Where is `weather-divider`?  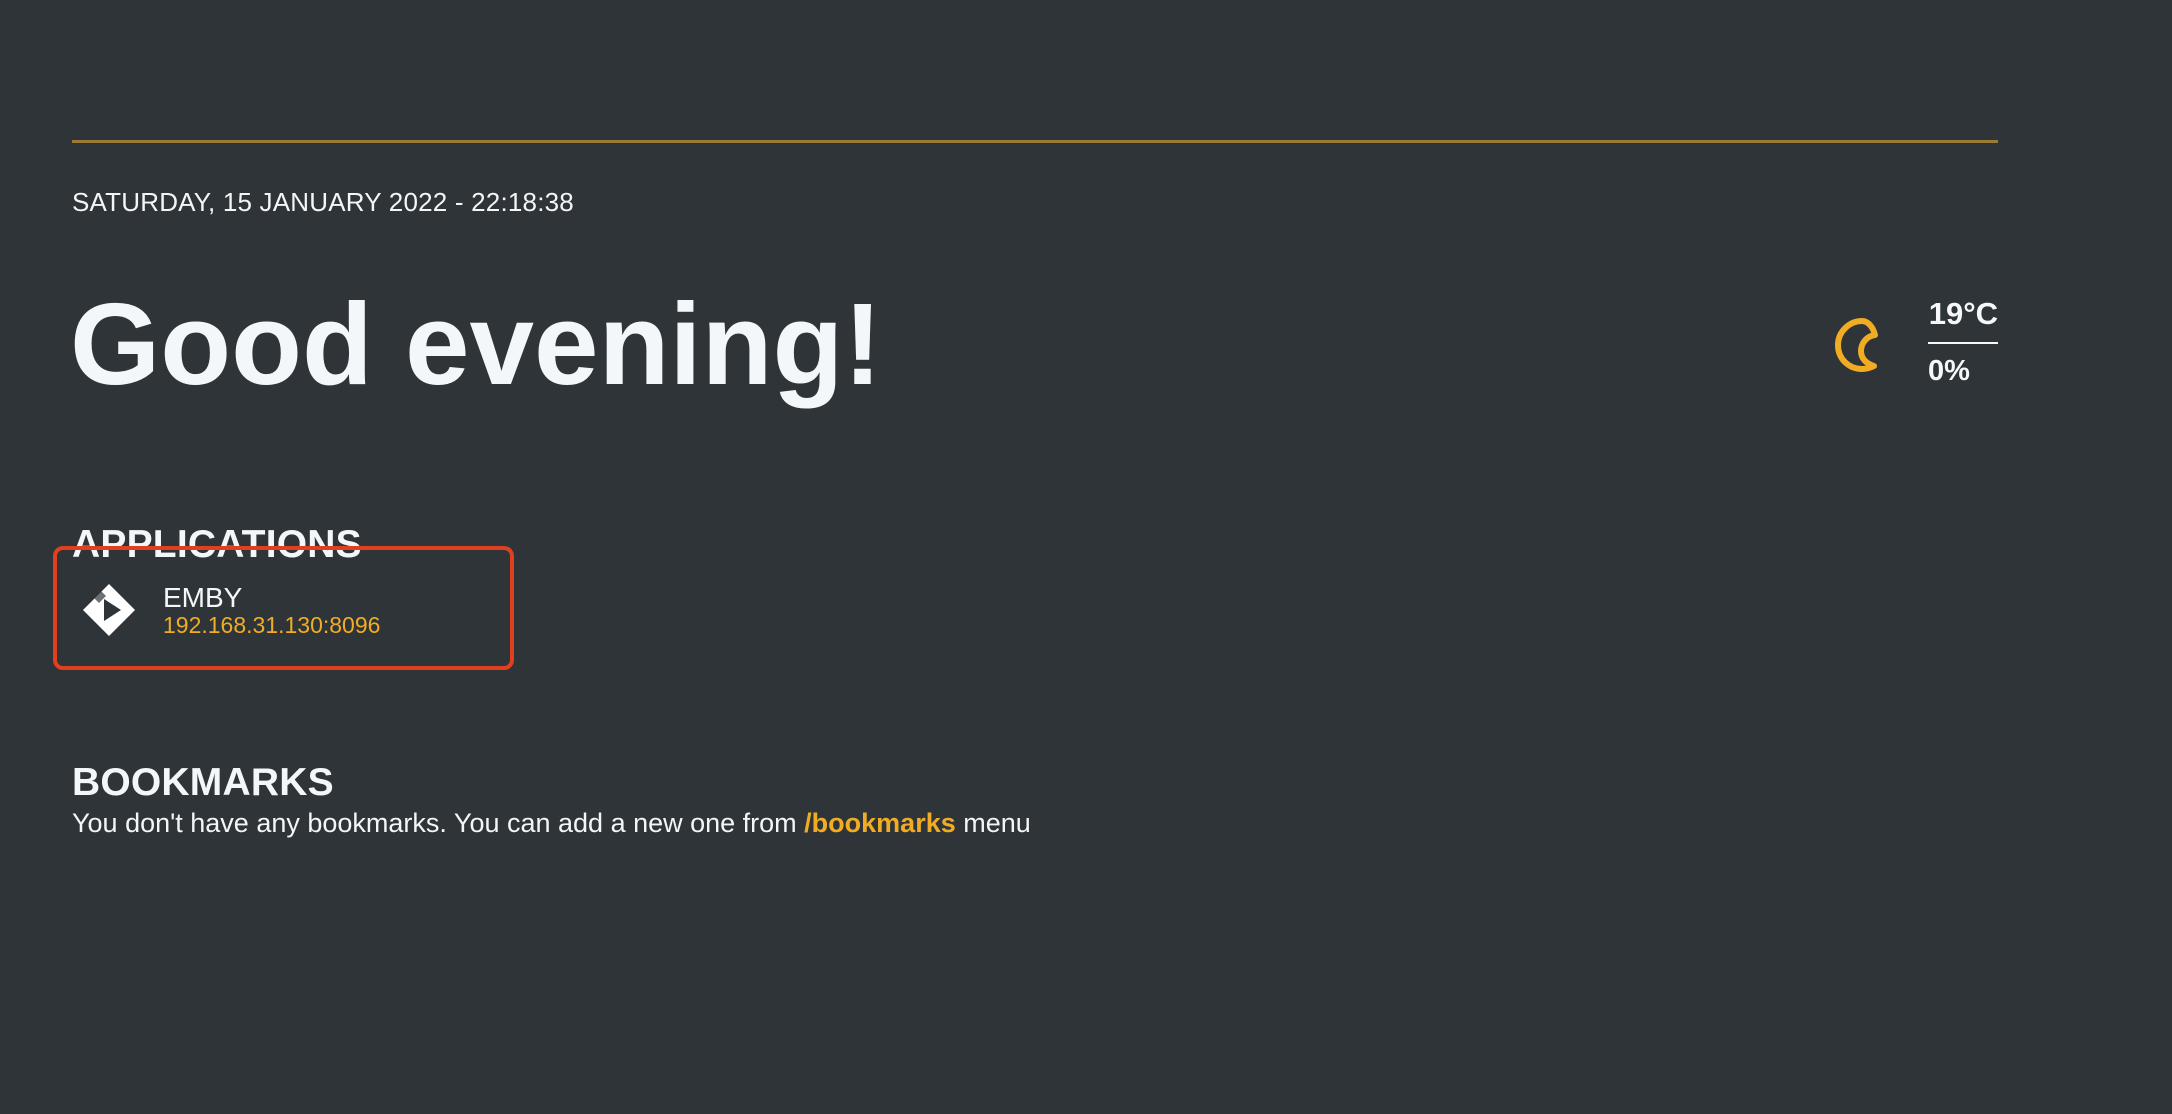 weather-divider is located at coordinates (1963, 343).